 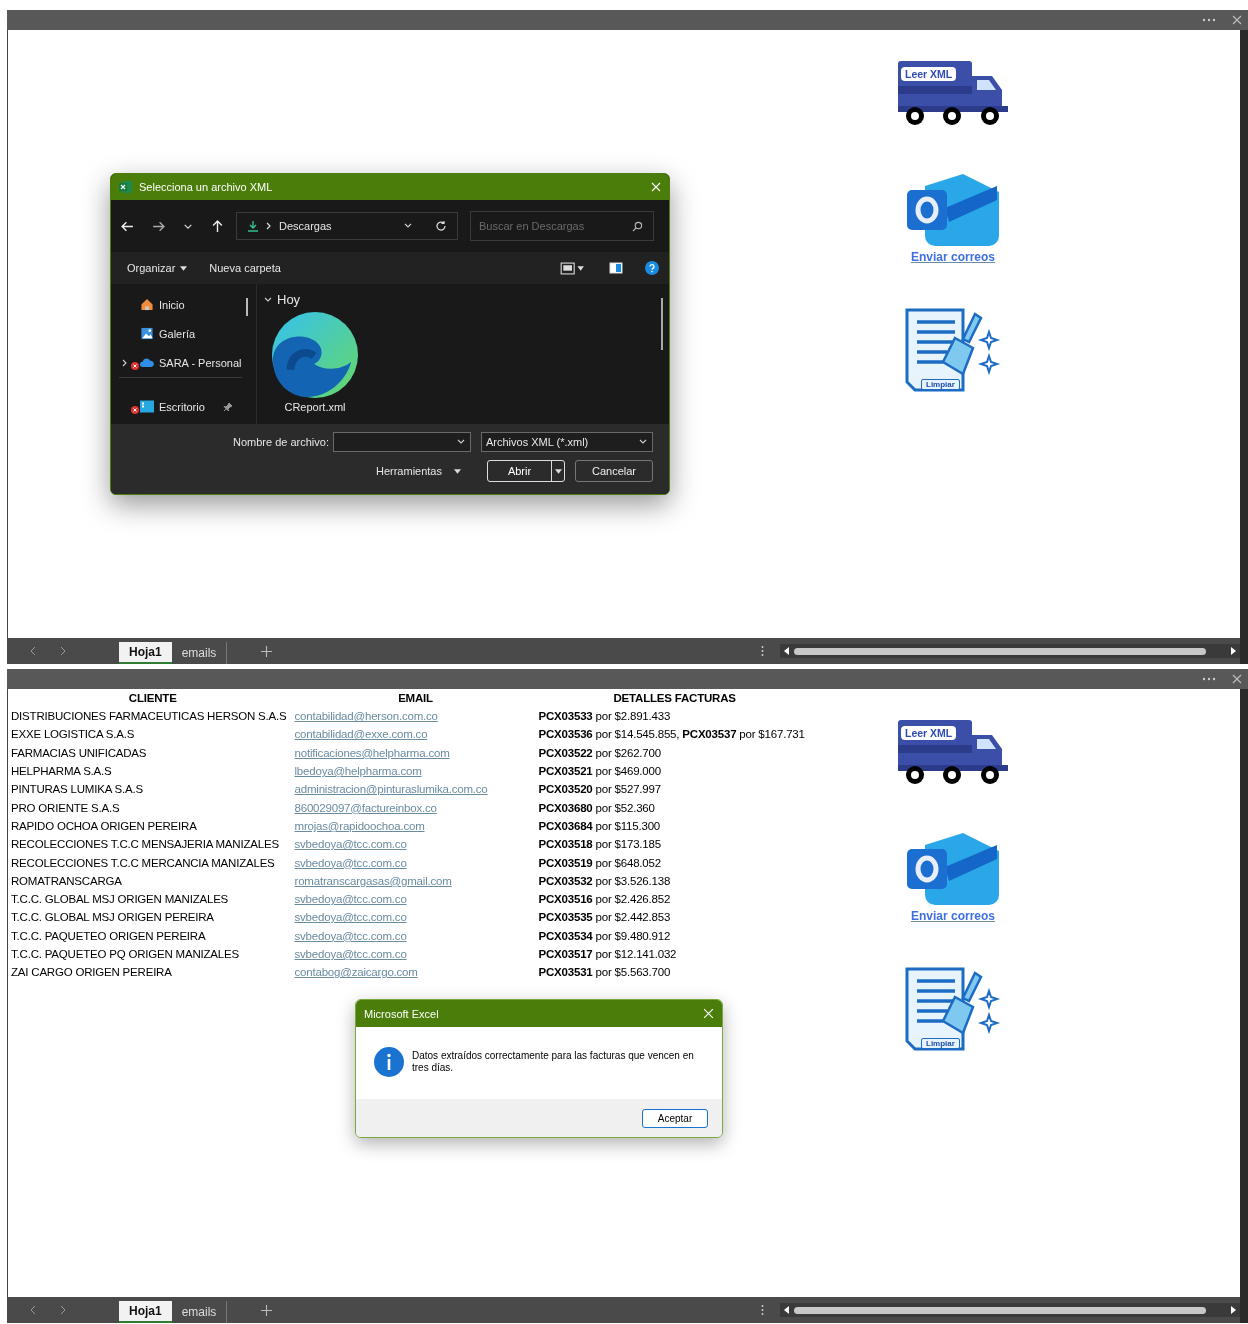 I want to click on message-text: Datos extraídos correctamente para las facturas que vencen en tres días., so click(x=553, y=1062).